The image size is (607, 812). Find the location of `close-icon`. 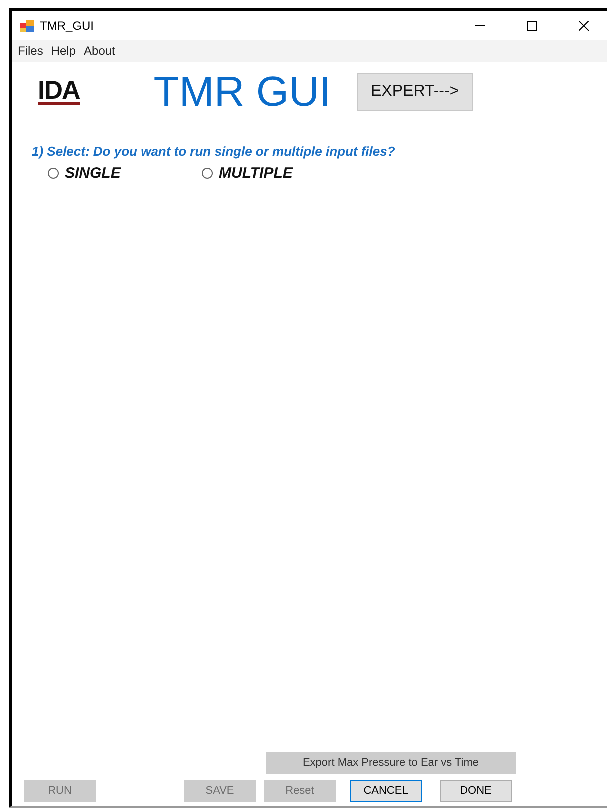

close-icon is located at coordinates (584, 25).